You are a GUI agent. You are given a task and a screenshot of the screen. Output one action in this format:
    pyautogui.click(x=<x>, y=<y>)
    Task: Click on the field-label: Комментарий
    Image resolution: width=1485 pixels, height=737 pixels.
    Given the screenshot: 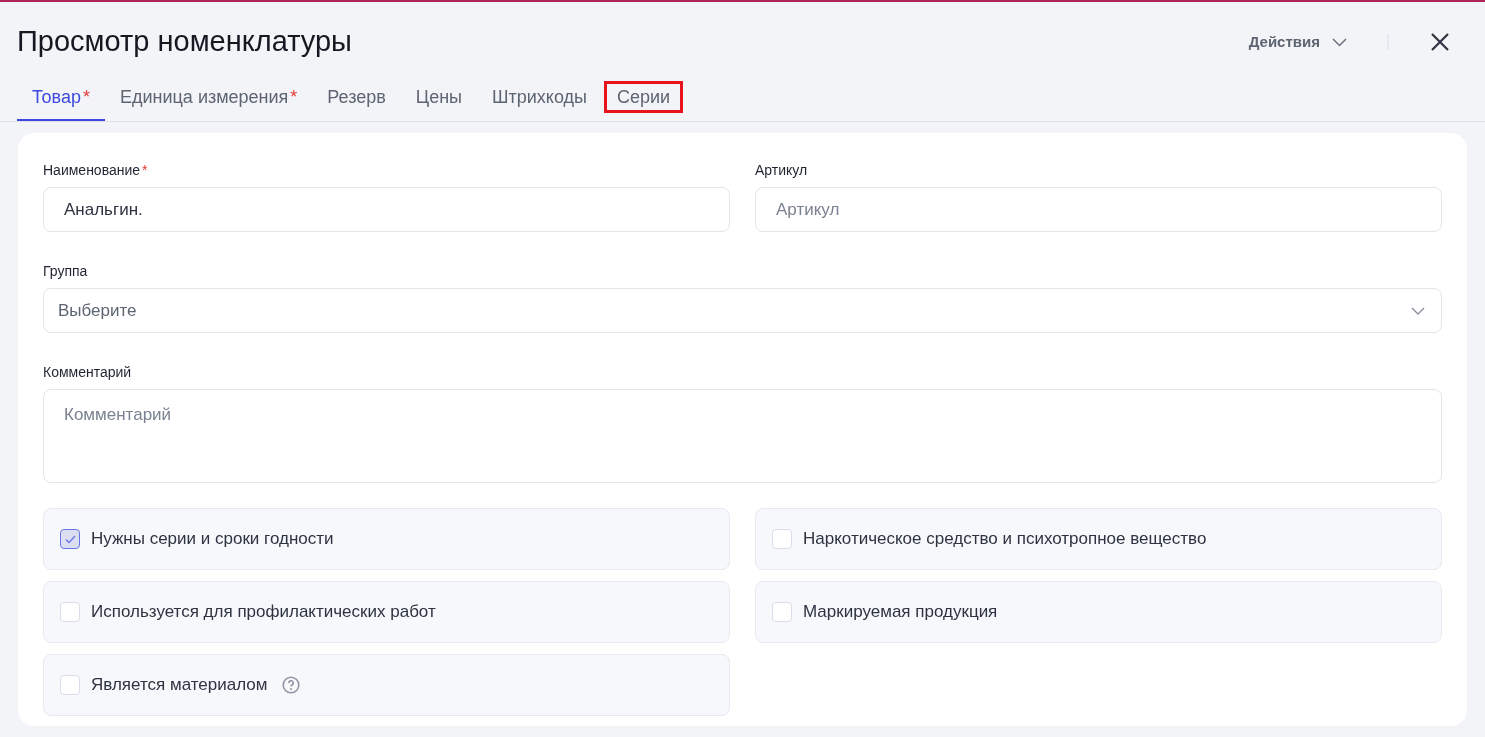 What is the action you would take?
    pyautogui.click(x=87, y=372)
    